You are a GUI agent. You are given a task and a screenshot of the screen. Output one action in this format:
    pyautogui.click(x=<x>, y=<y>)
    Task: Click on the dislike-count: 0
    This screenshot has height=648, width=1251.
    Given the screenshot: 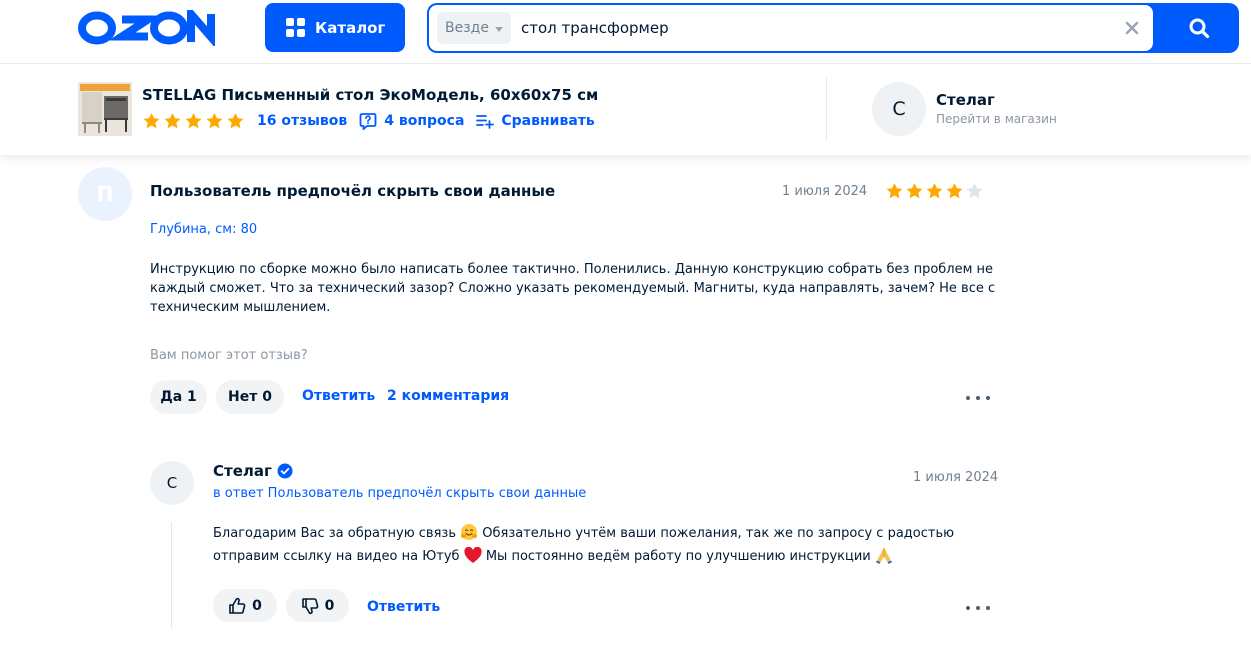 What is the action you would take?
    pyautogui.click(x=329, y=605)
    